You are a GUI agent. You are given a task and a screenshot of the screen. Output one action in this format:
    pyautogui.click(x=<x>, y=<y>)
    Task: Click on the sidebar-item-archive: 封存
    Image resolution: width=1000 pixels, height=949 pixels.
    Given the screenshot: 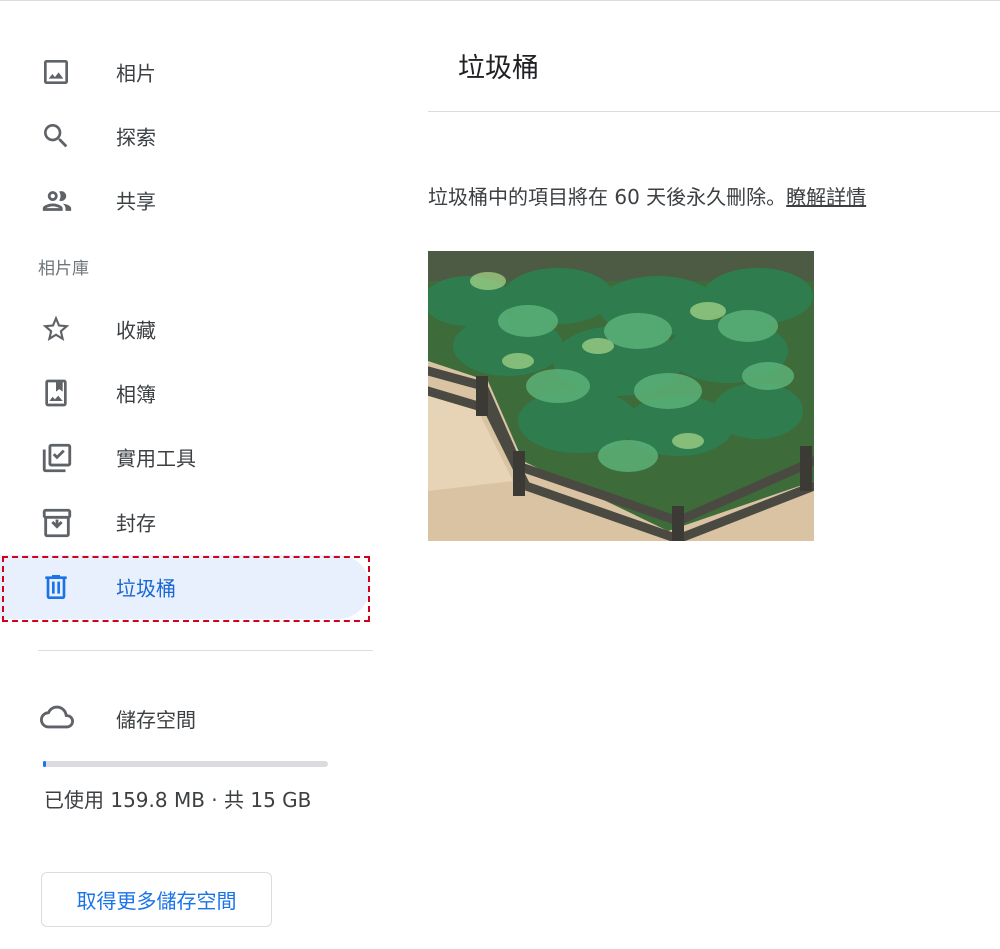 What is the action you would take?
    pyautogui.click(x=185, y=522)
    